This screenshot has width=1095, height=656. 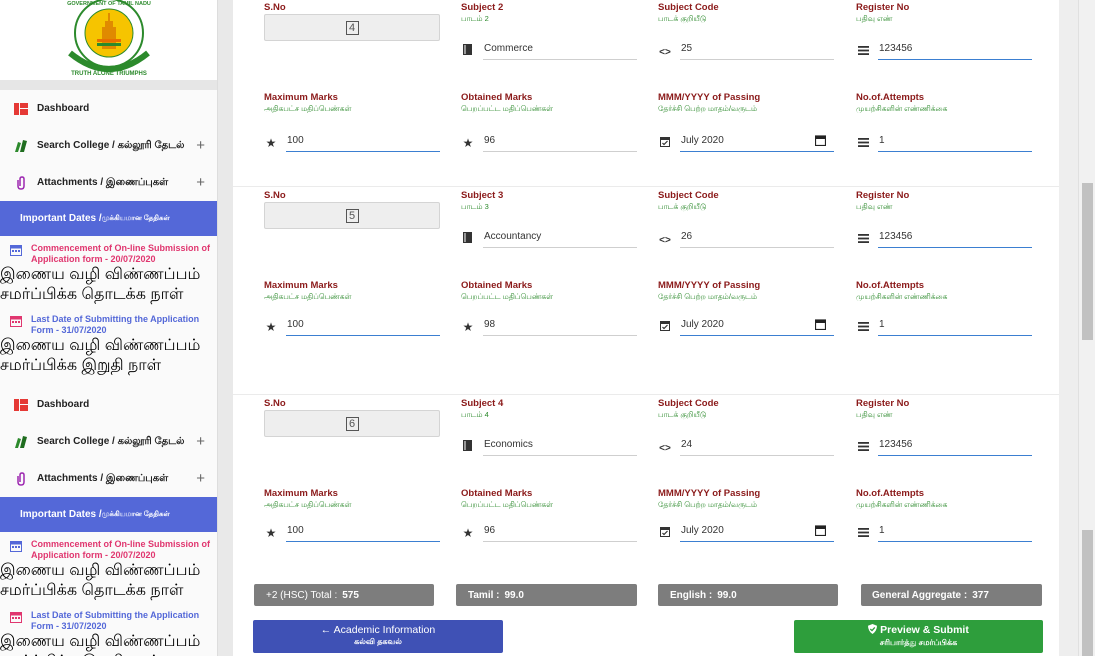 I want to click on obtained-marks-field-input: 98, so click(x=560, y=325).